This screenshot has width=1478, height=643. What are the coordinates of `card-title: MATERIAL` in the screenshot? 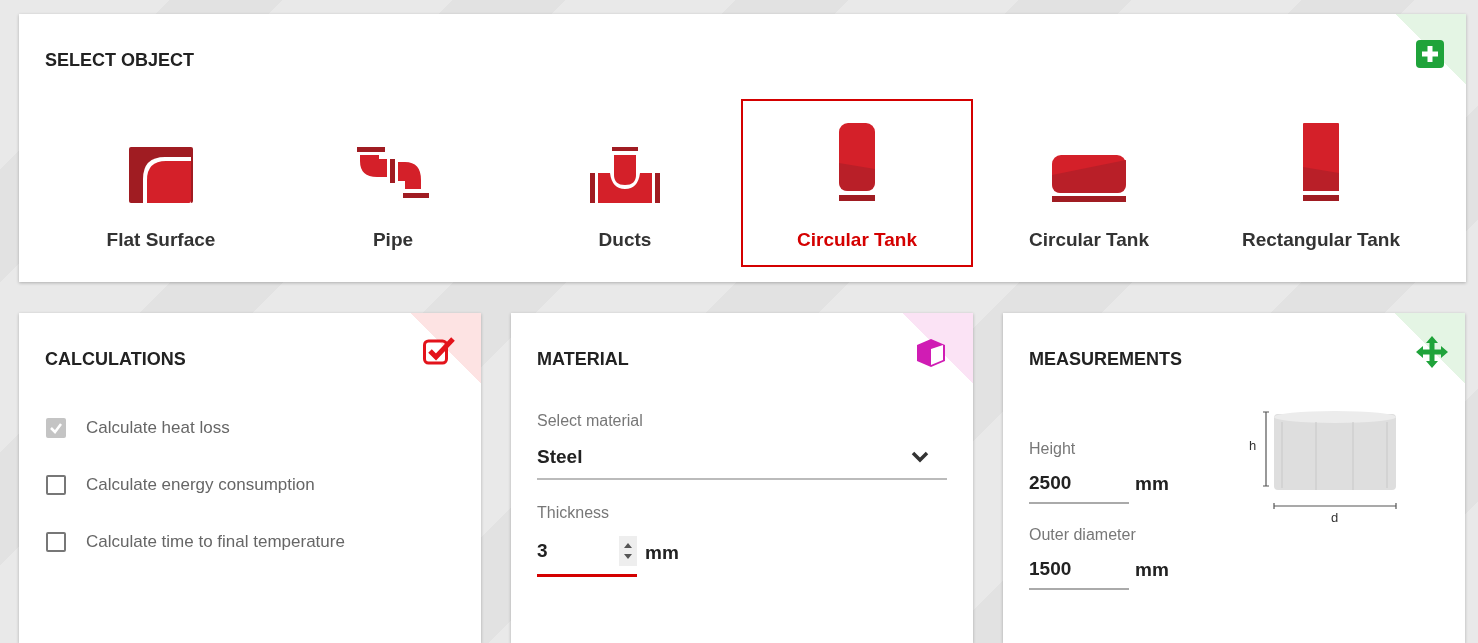 It's located at (583, 359).